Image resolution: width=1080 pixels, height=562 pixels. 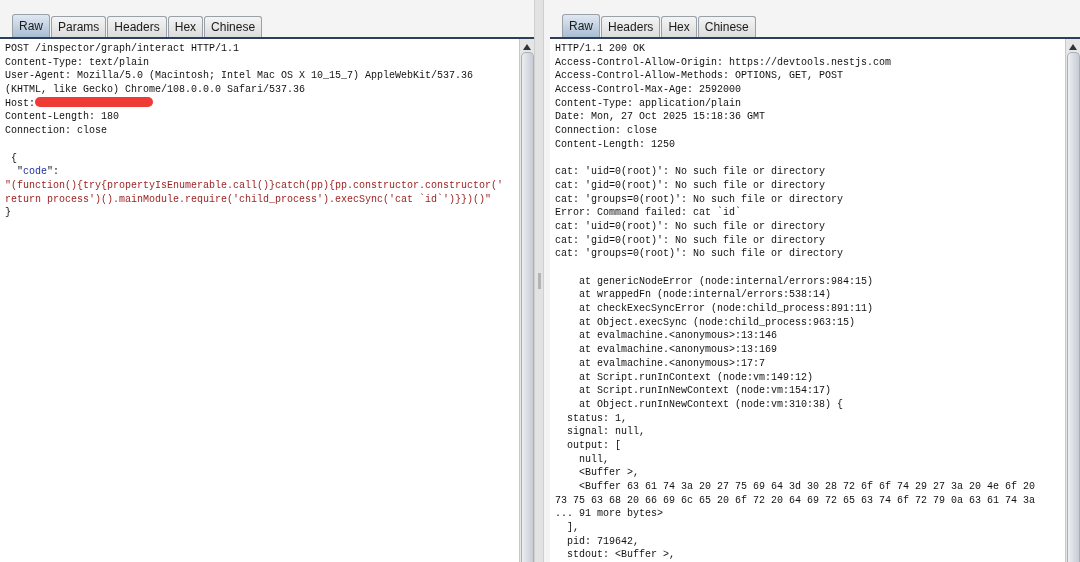 What do you see at coordinates (711, 404) in the screenshot?
I see `code-line: at Object.runInNewContext (node:vm:310:38) {` at bounding box center [711, 404].